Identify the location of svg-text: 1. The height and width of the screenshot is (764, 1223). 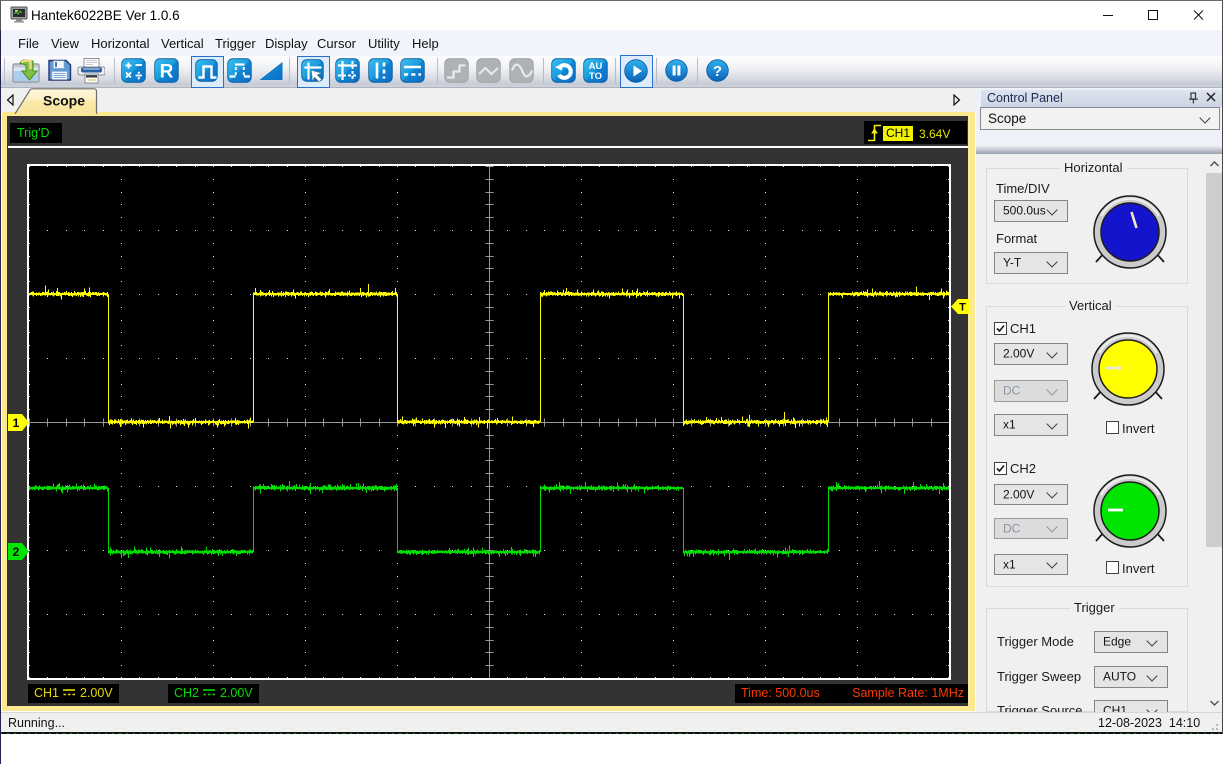
(16, 423).